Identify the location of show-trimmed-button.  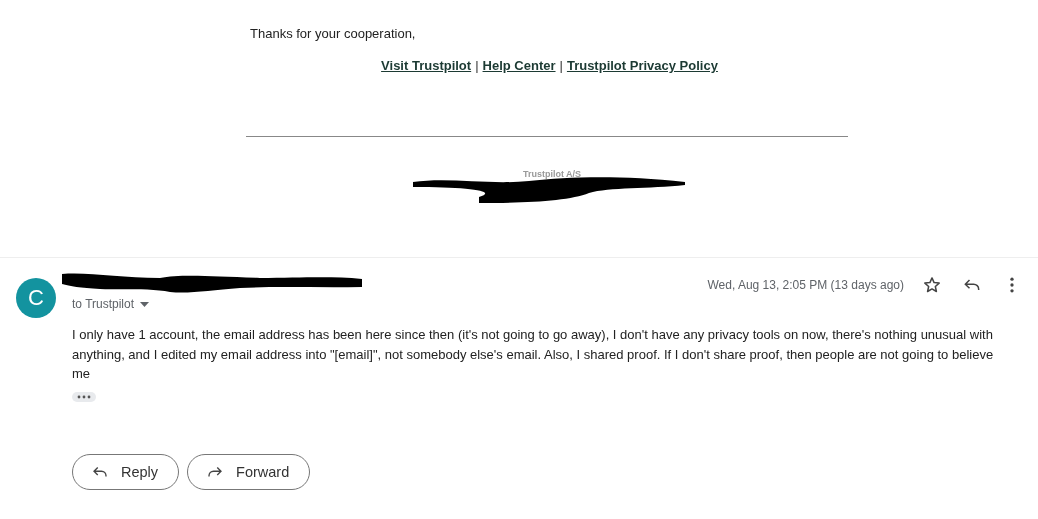
(84, 396).